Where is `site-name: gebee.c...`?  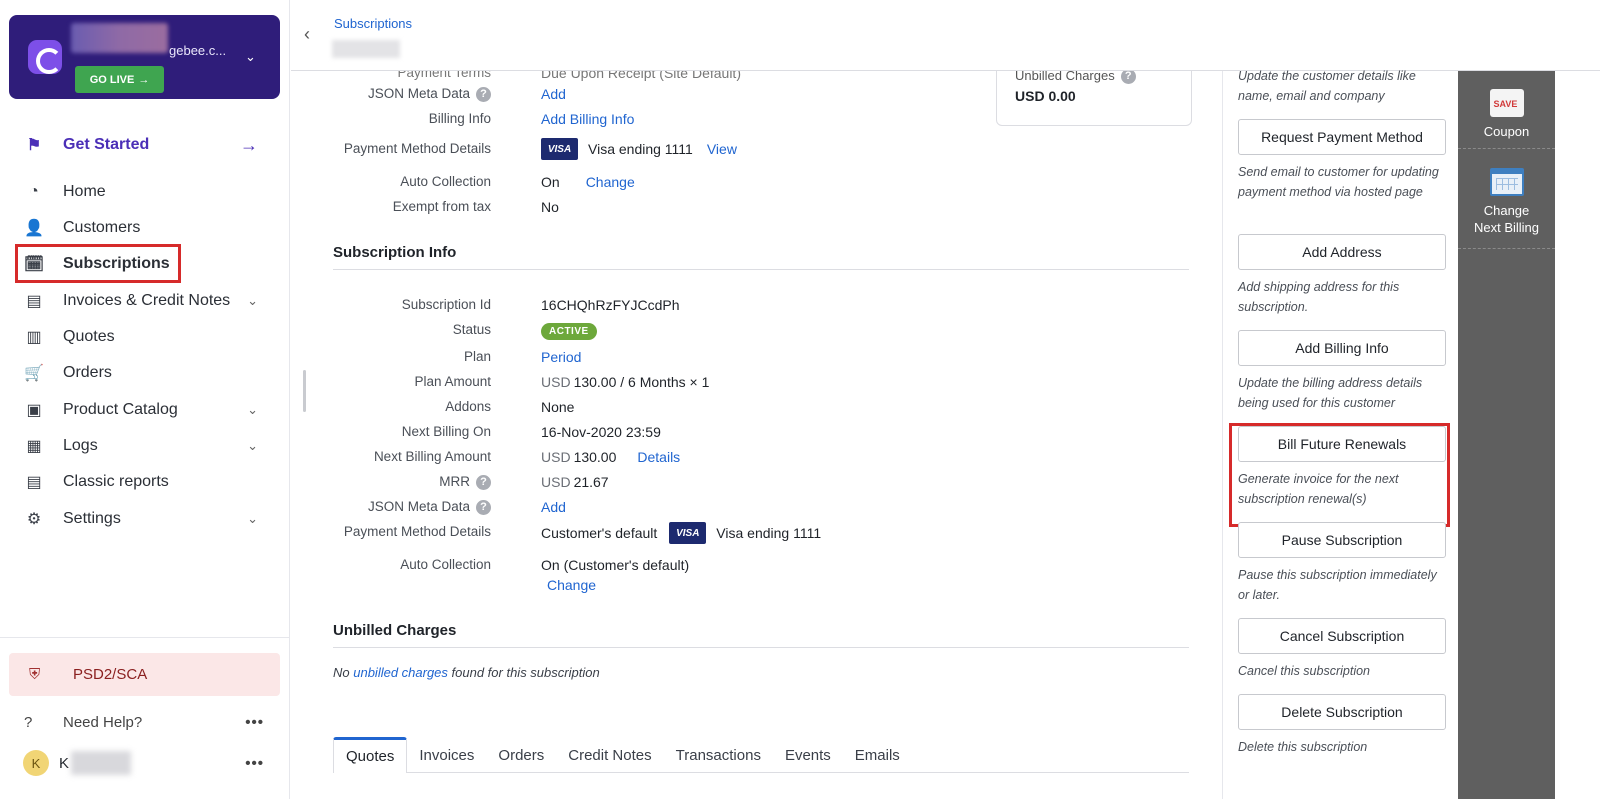 site-name: gebee.c... is located at coordinates (198, 50).